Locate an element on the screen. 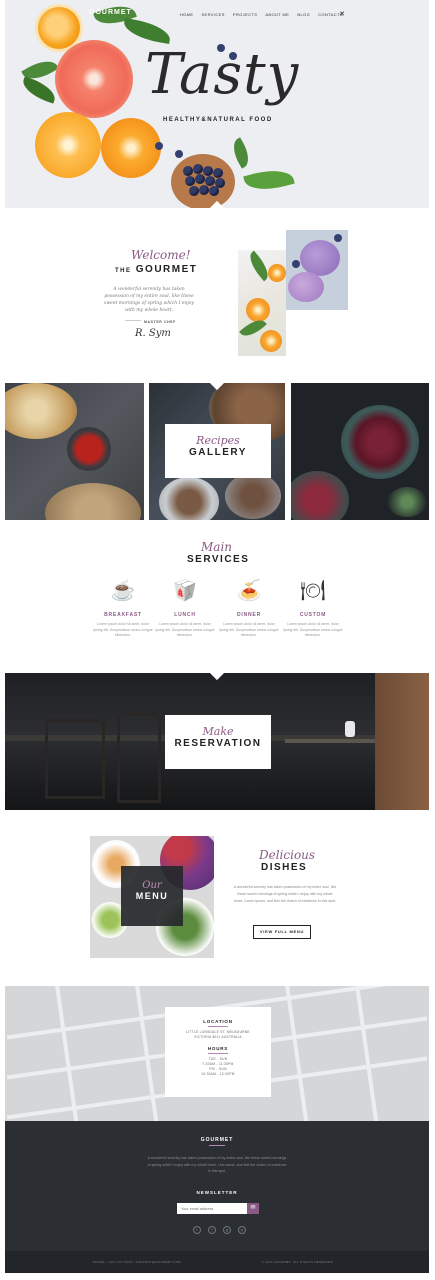 The image size is (435, 1280). newsletter-submit-button: ✉ is located at coordinates (253, 1208).